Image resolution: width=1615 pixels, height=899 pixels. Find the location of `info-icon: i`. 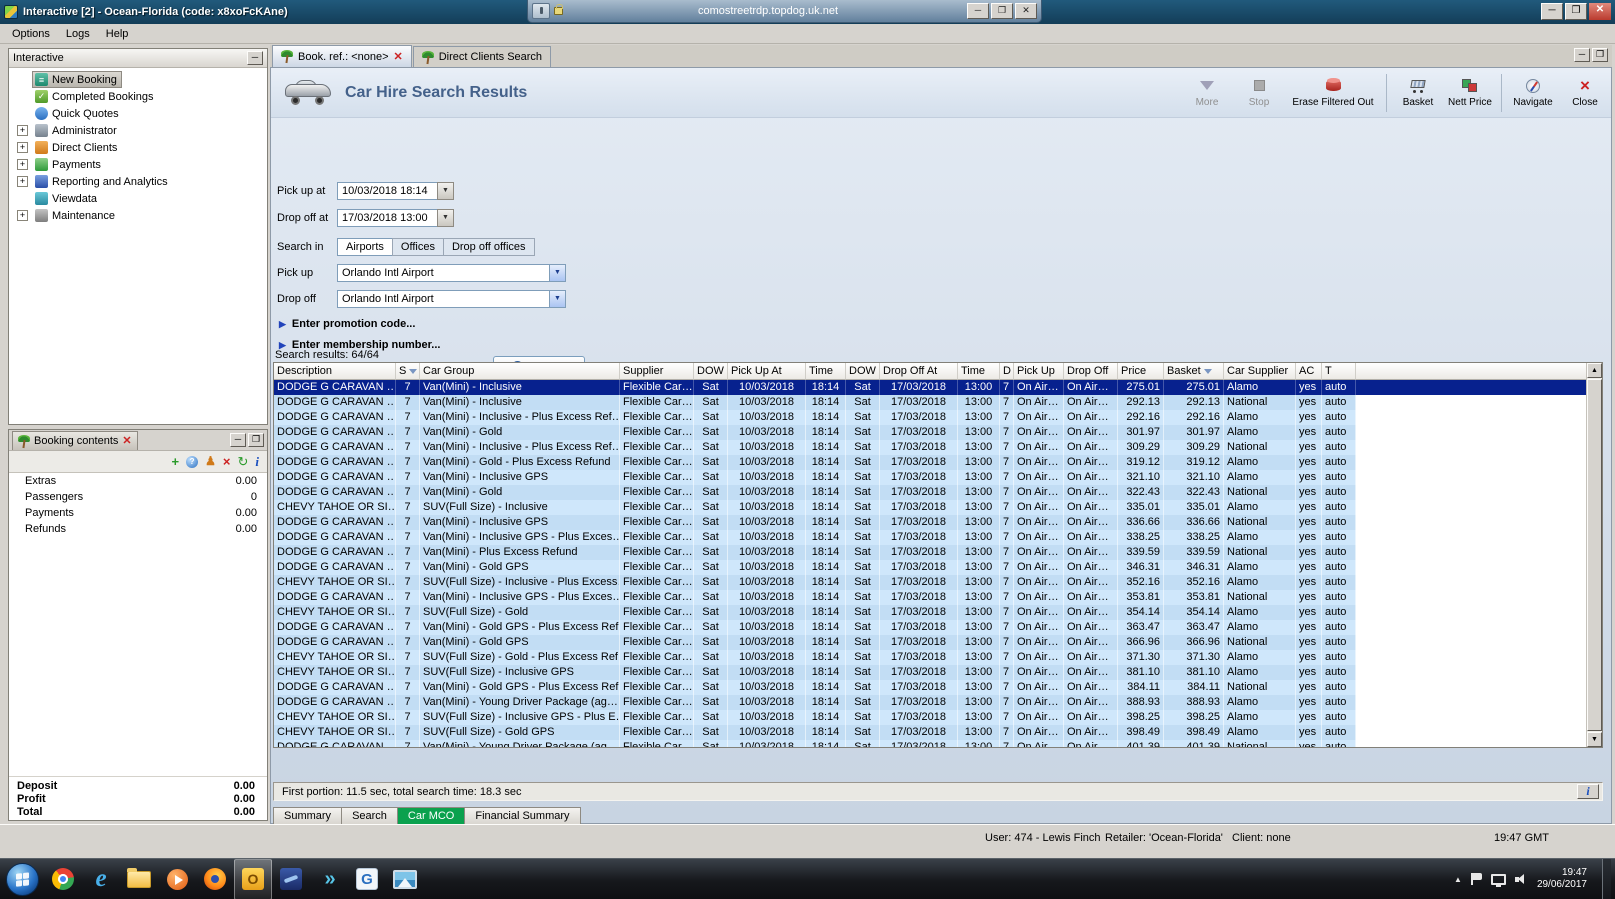

info-icon: i is located at coordinates (257, 461).